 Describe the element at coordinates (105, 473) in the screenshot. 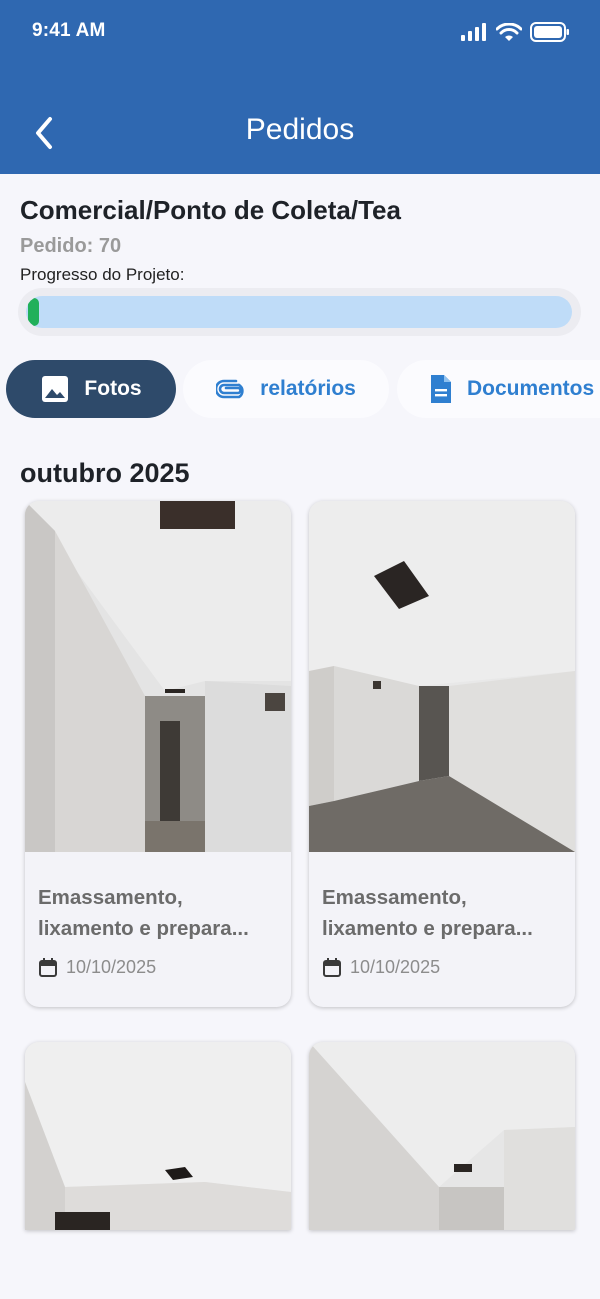

I see `month-header: outubro 2025` at that location.